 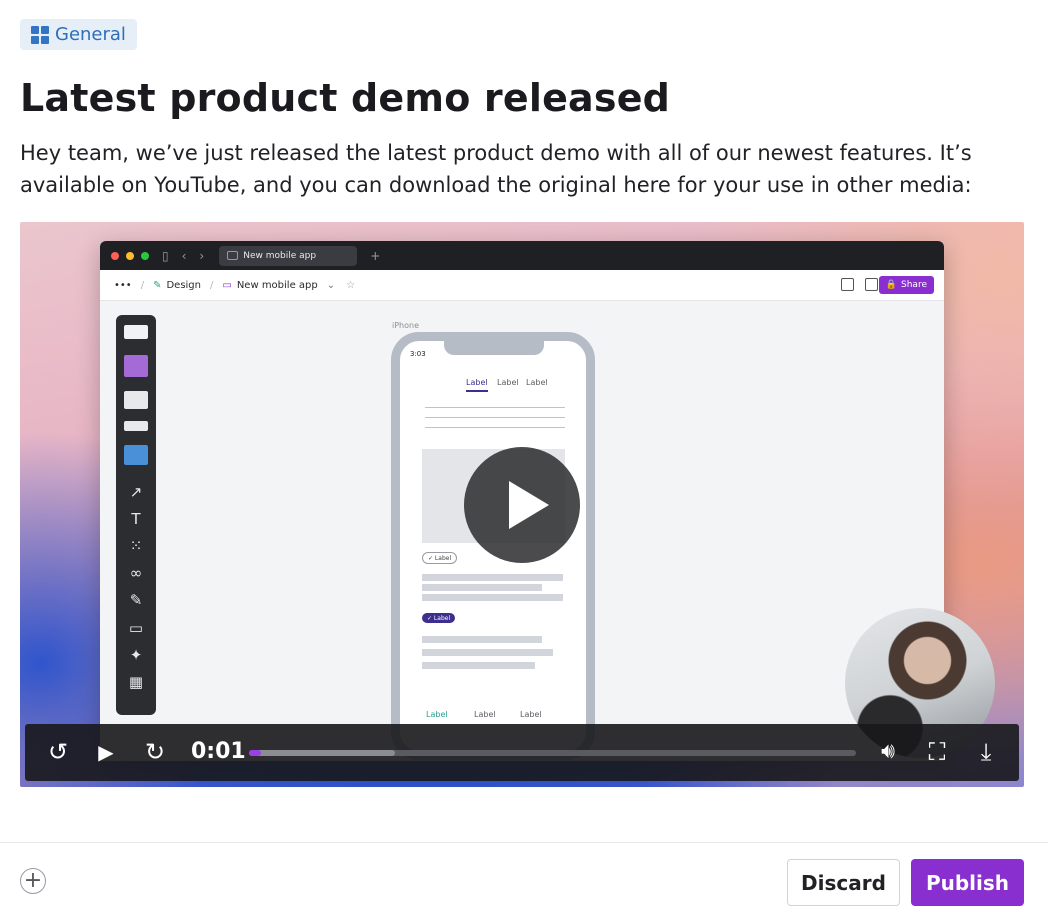 I want to click on grid-tool-icon: ⁙, so click(x=136, y=546).